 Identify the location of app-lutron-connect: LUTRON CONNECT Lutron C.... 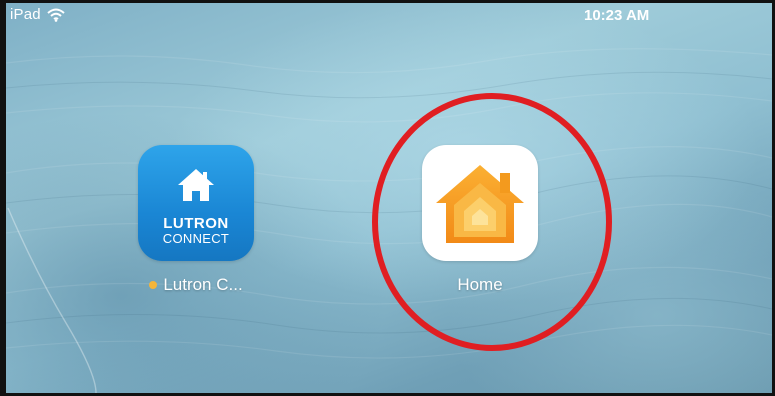
(196, 220).